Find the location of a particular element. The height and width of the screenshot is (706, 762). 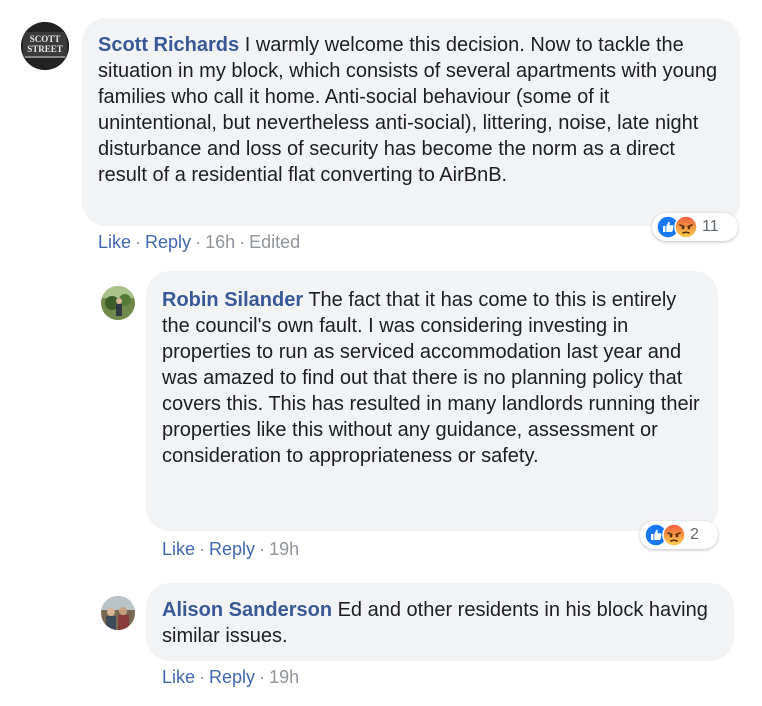

avatar-text-line-1: SCOTT is located at coordinates (45, 39).